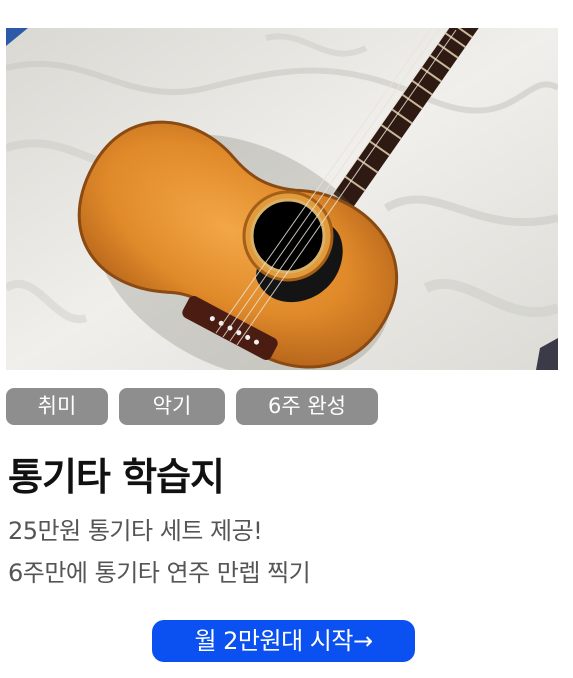  What do you see at coordinates (116, 477) in the screenshot?
I see `product-title: 통기타 학습지` at bounding box center [116, 477].